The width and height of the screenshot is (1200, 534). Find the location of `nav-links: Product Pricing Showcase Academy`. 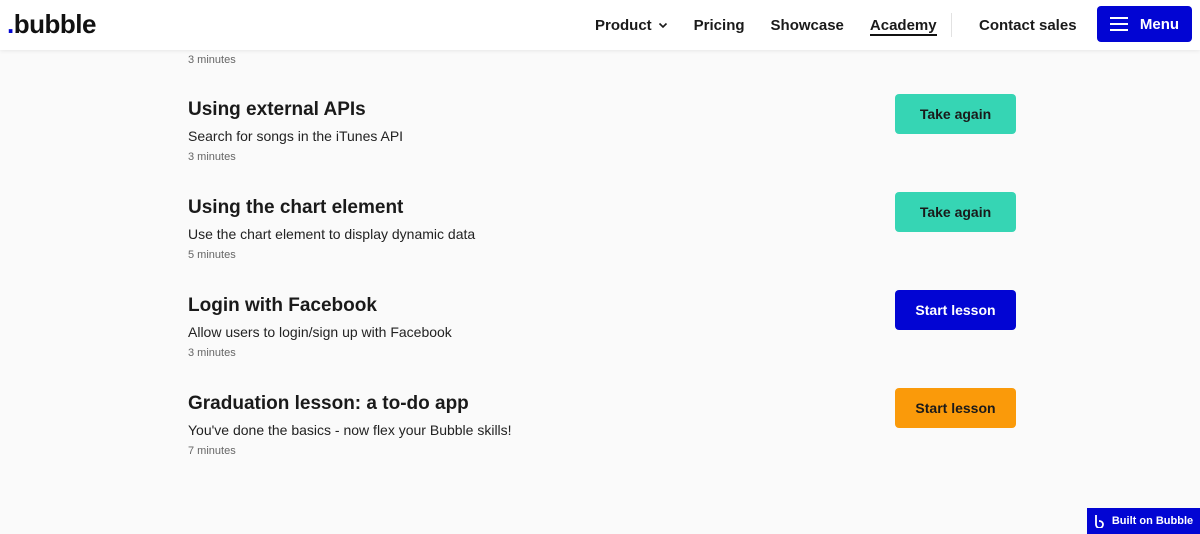

nav-links: Product Pricing Showcase Academy is located at coordinates (779, 25).